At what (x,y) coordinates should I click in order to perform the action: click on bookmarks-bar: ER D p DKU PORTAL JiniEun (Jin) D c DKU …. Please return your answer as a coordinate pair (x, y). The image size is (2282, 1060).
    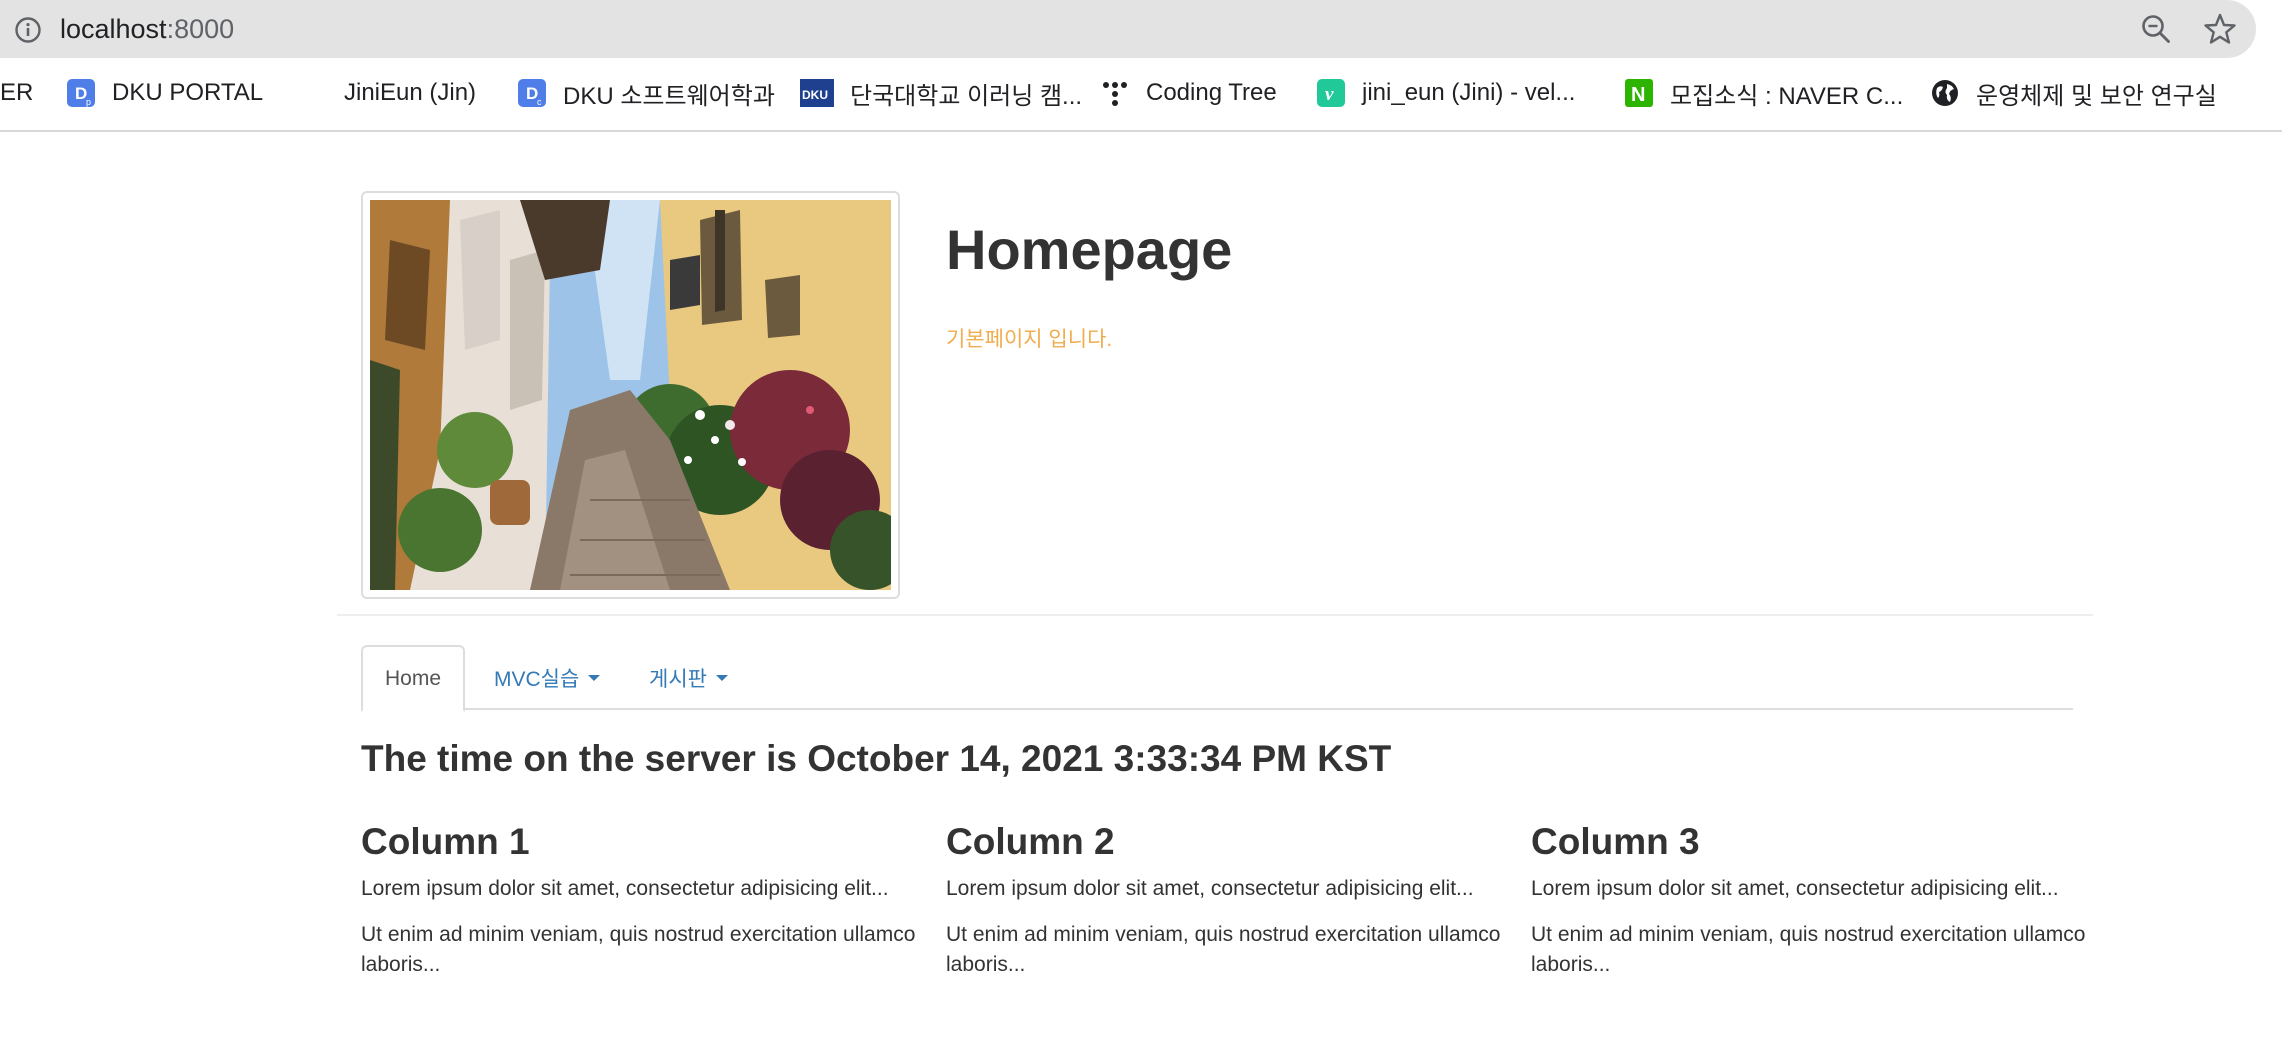
    Looking at the image, I should click on (1141, 93).